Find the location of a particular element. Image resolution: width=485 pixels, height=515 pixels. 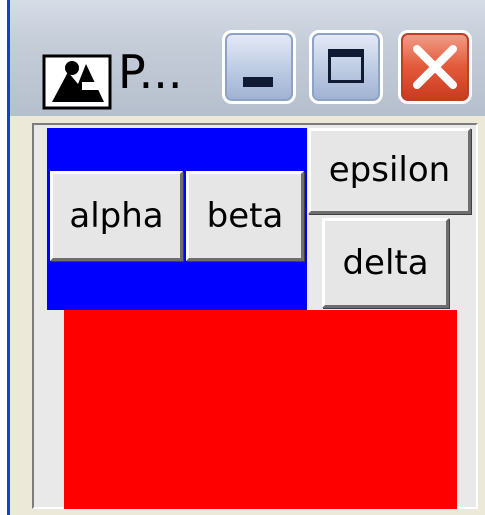

maximize-button is located at coordinates (346, 67).